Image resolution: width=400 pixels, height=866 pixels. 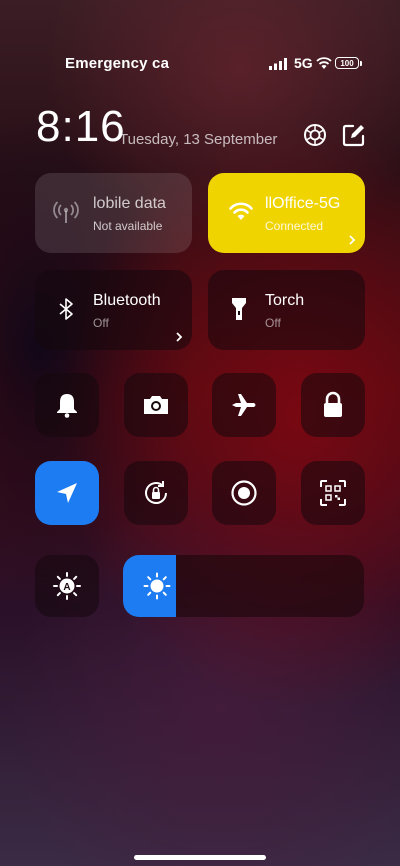 I want to click on mobile-data-tile: lobile data Not available, so click(x=113, y=213).